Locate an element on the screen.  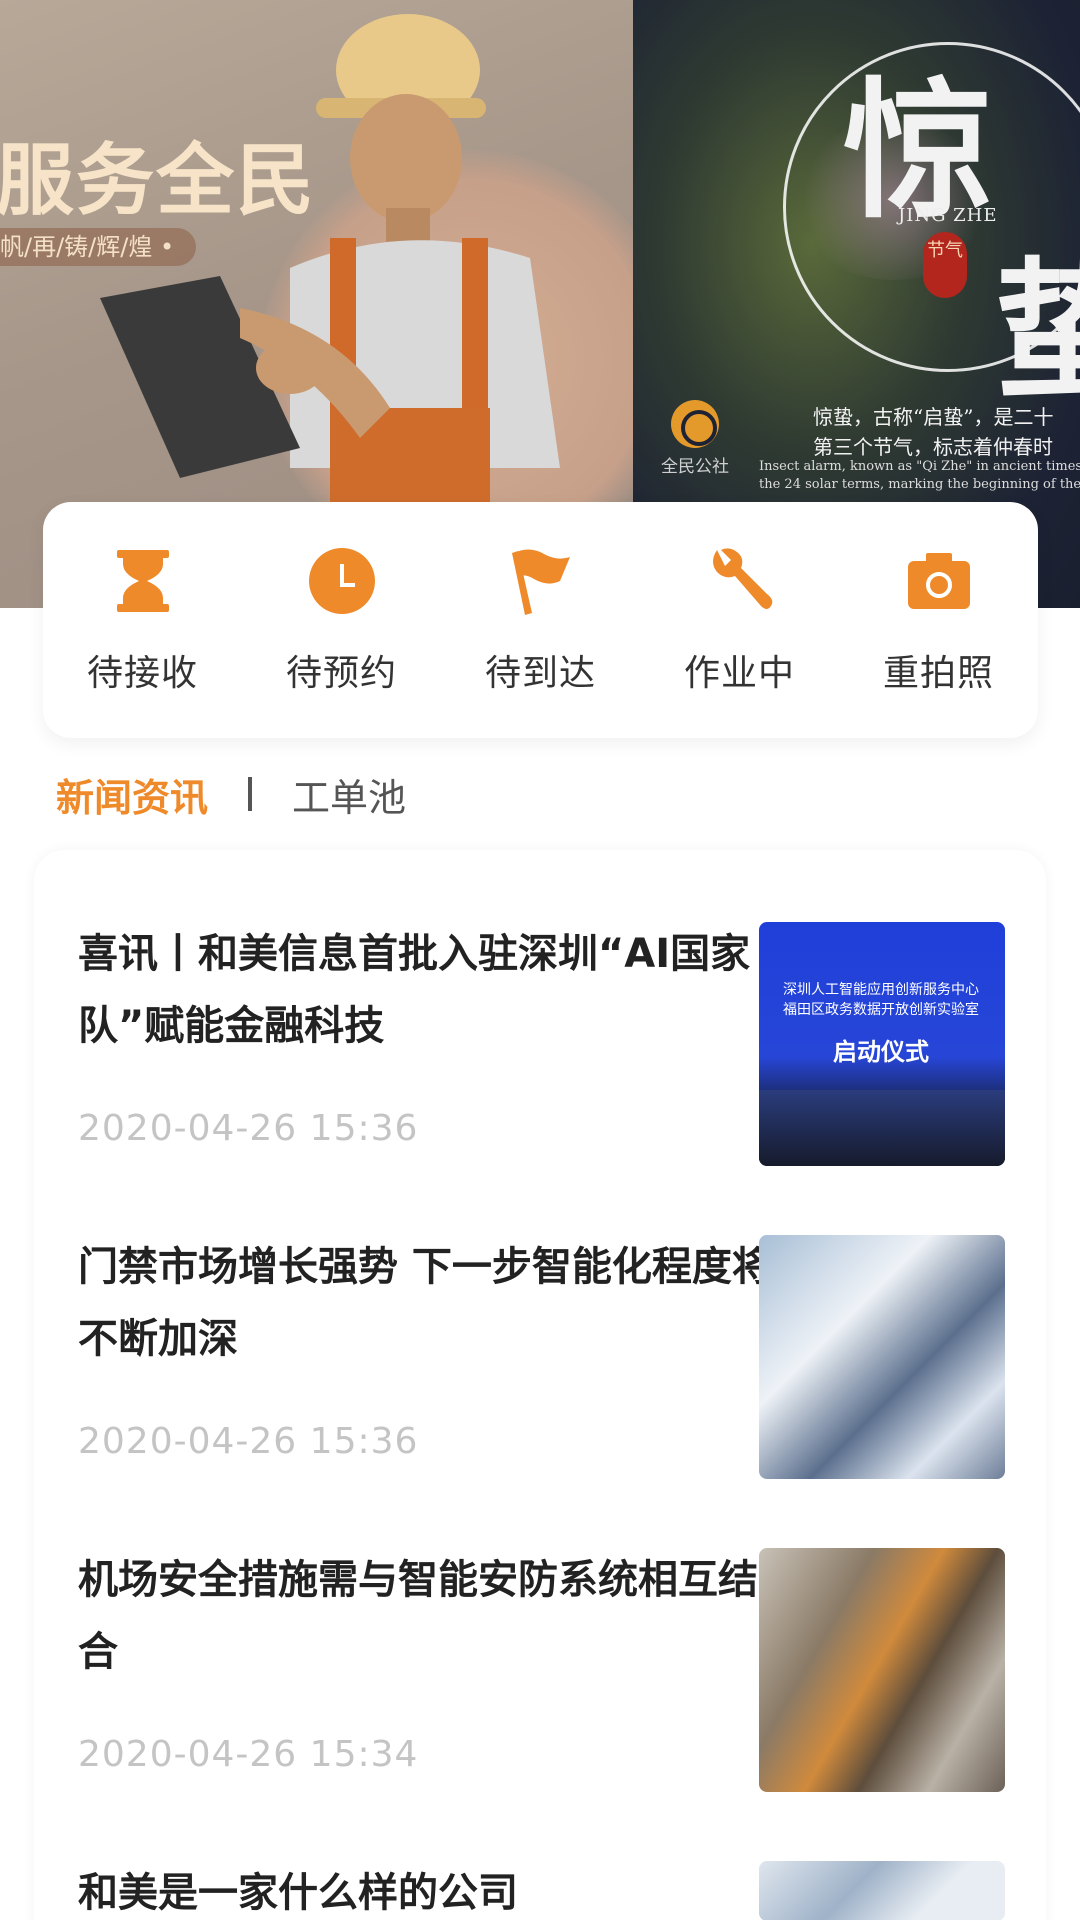
tab-work-orders: 工单池 is located at coordinates (349, 794).